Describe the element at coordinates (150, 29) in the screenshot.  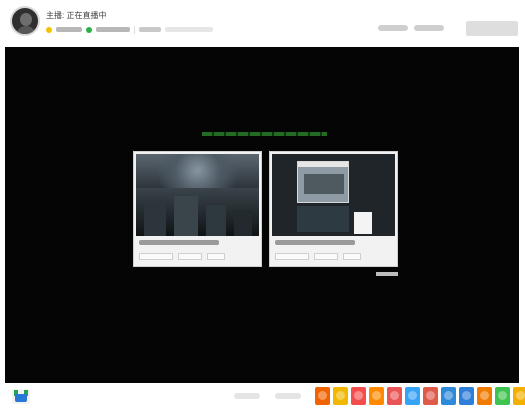
I see `meta-category` at that location.